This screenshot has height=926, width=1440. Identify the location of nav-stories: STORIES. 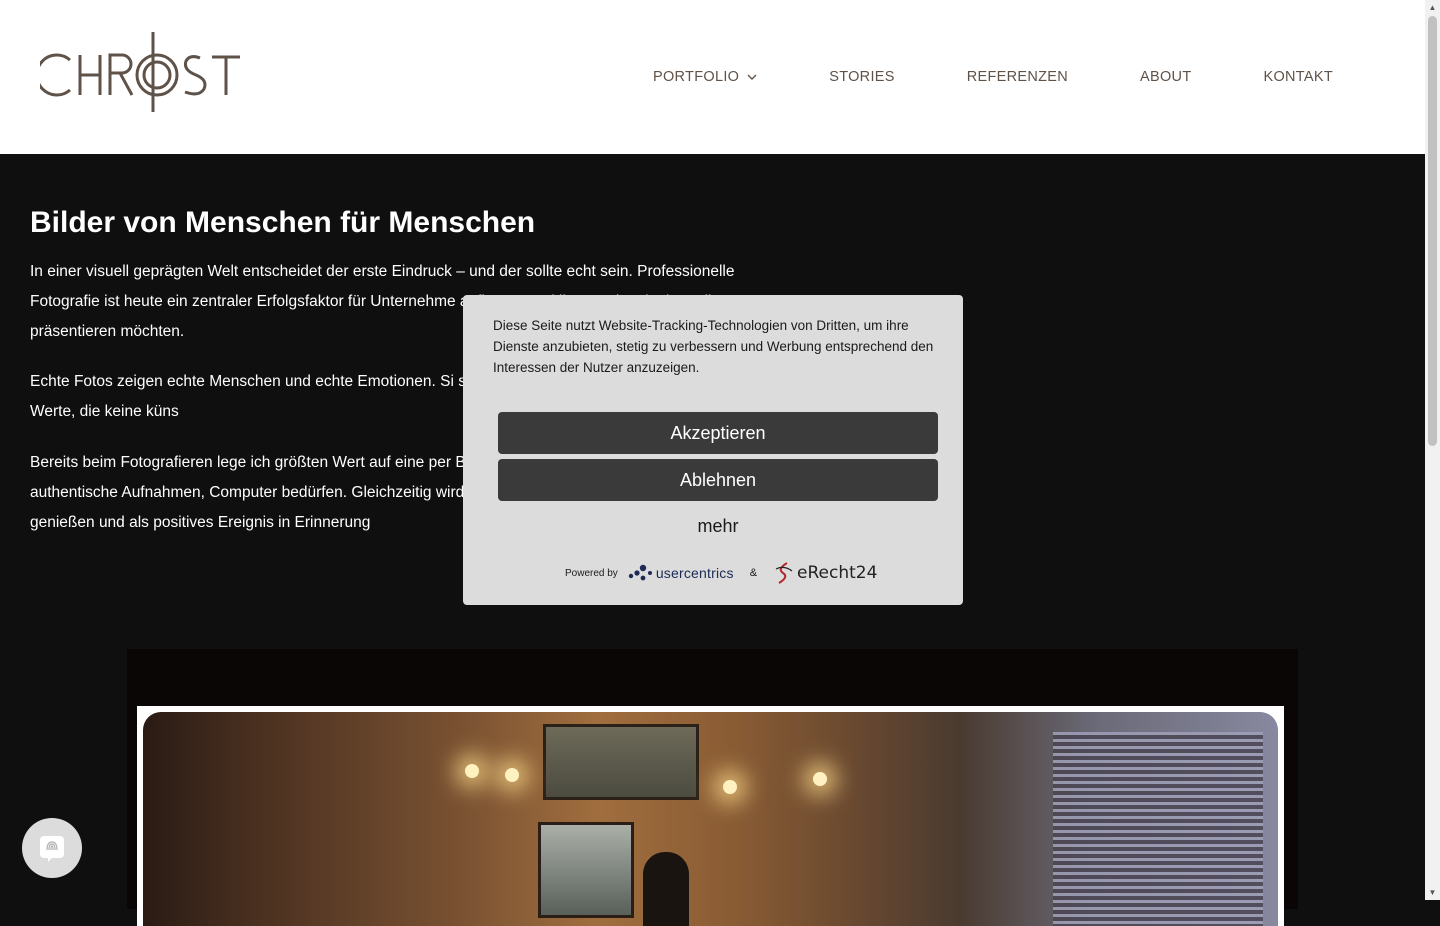
(862, 77).